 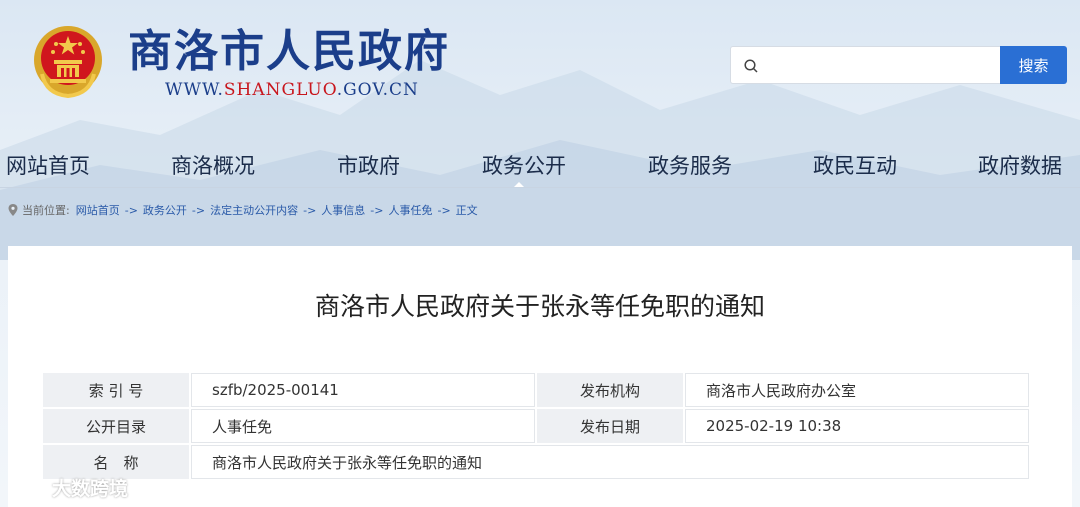 I want to click on url-prefix: WWW., so click(x=194, y=90).